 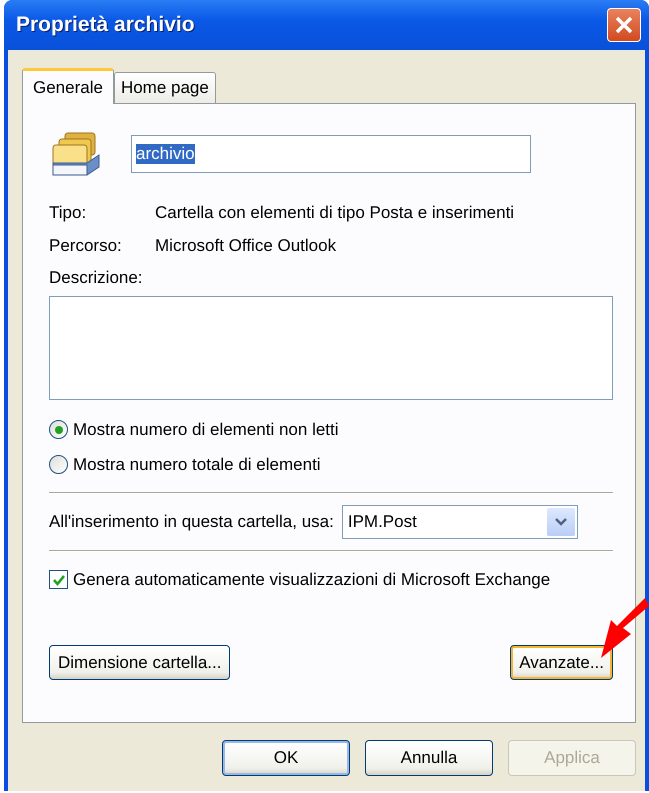 I want to click on property-value: Cartella con elementi di tipo Posta e inserimenti, so click(x=334, y=212).